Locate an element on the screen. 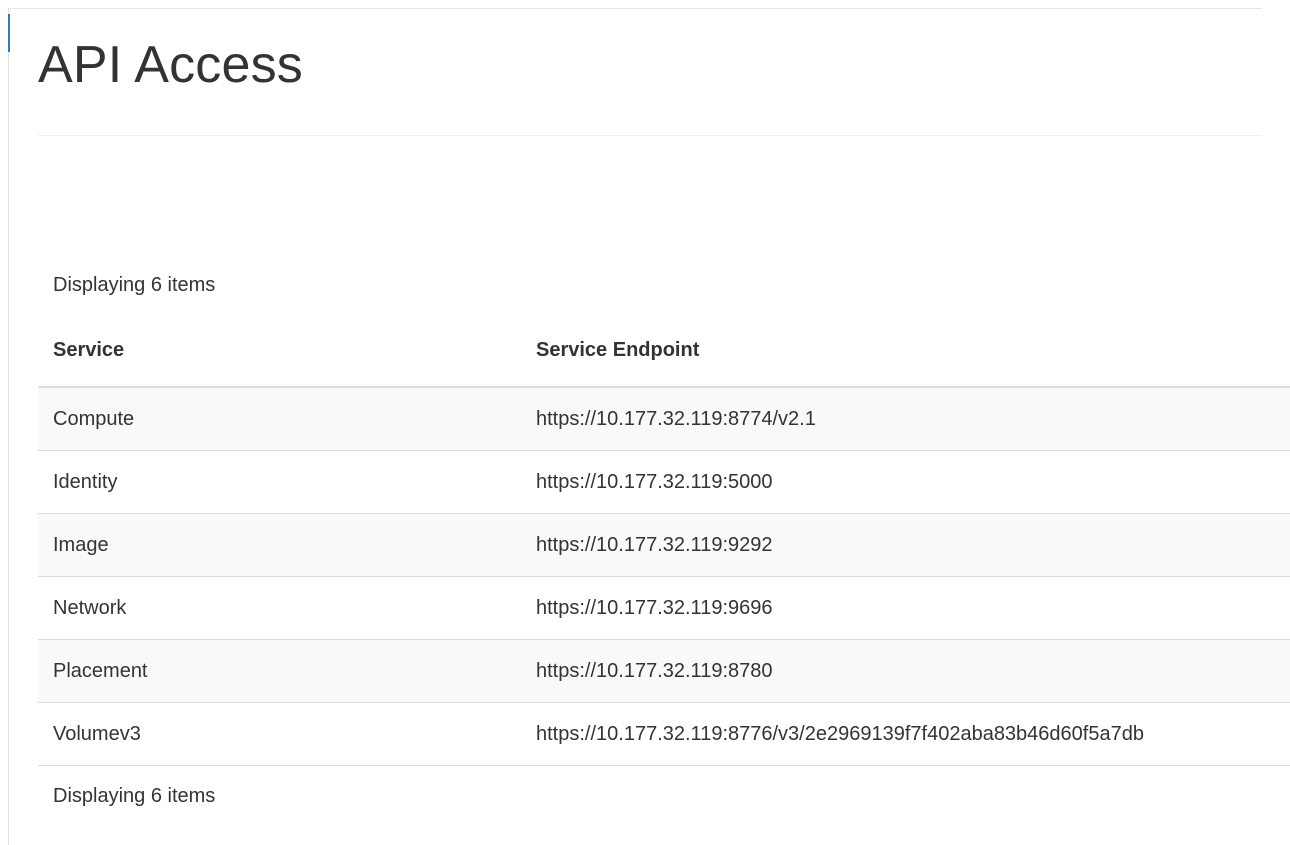 The height and width of the screenshot is (845, 1290). endpoint-cell: https://10.177.32.119:9696 is located at coordinates (905, 608).